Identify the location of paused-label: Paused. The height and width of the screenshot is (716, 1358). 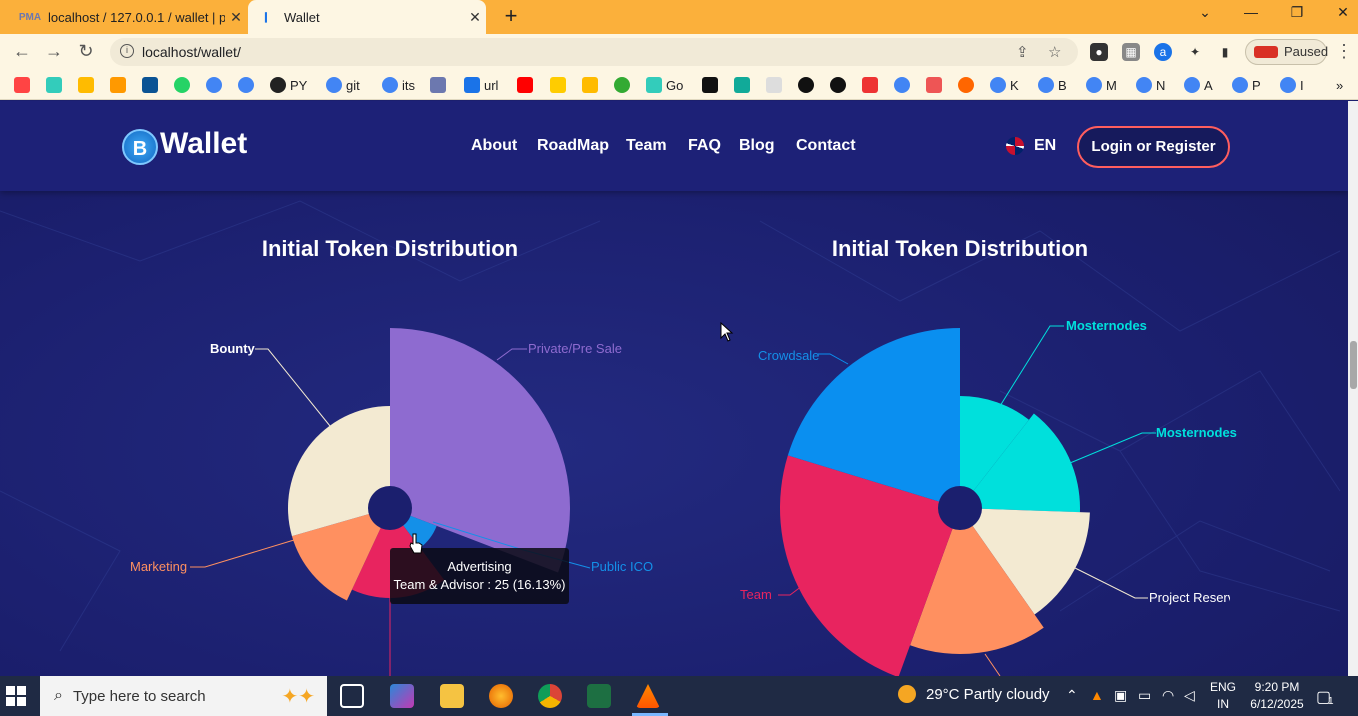
(1306, 51).